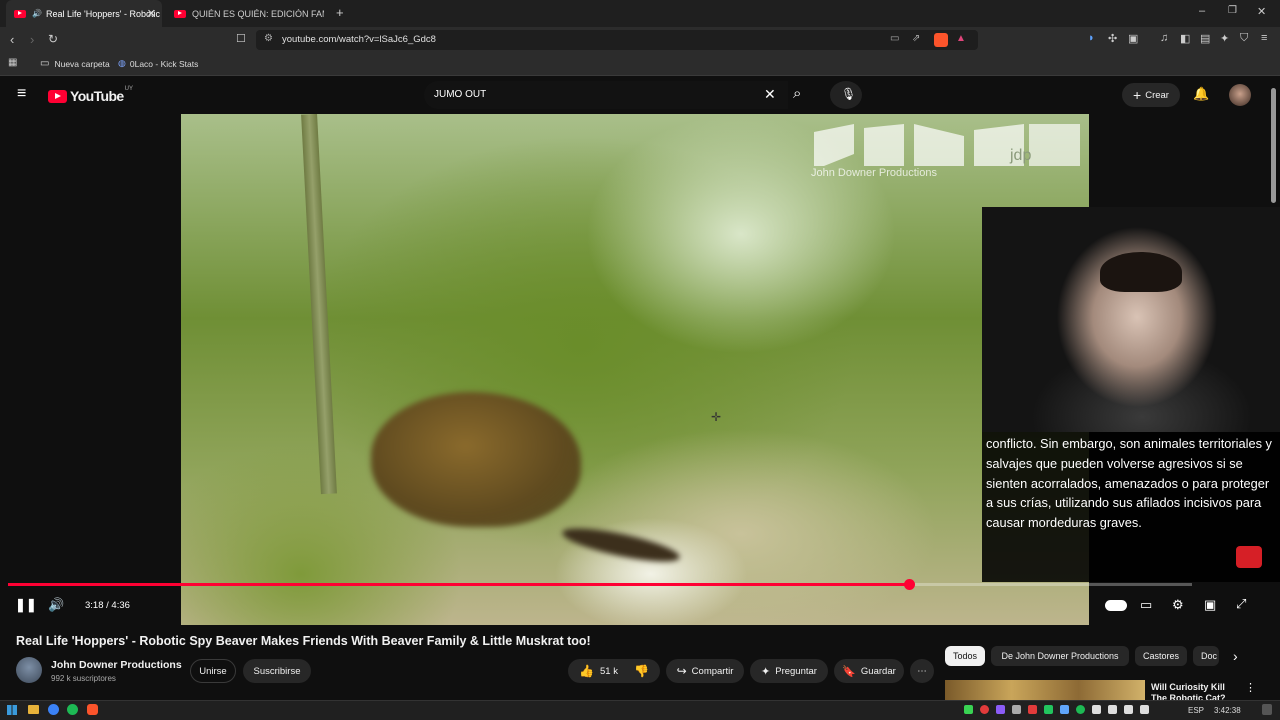 Image resolution: width=1280 pixels, height=720 pixels. I want to click on notification-center-icon, so click(1267, 709).